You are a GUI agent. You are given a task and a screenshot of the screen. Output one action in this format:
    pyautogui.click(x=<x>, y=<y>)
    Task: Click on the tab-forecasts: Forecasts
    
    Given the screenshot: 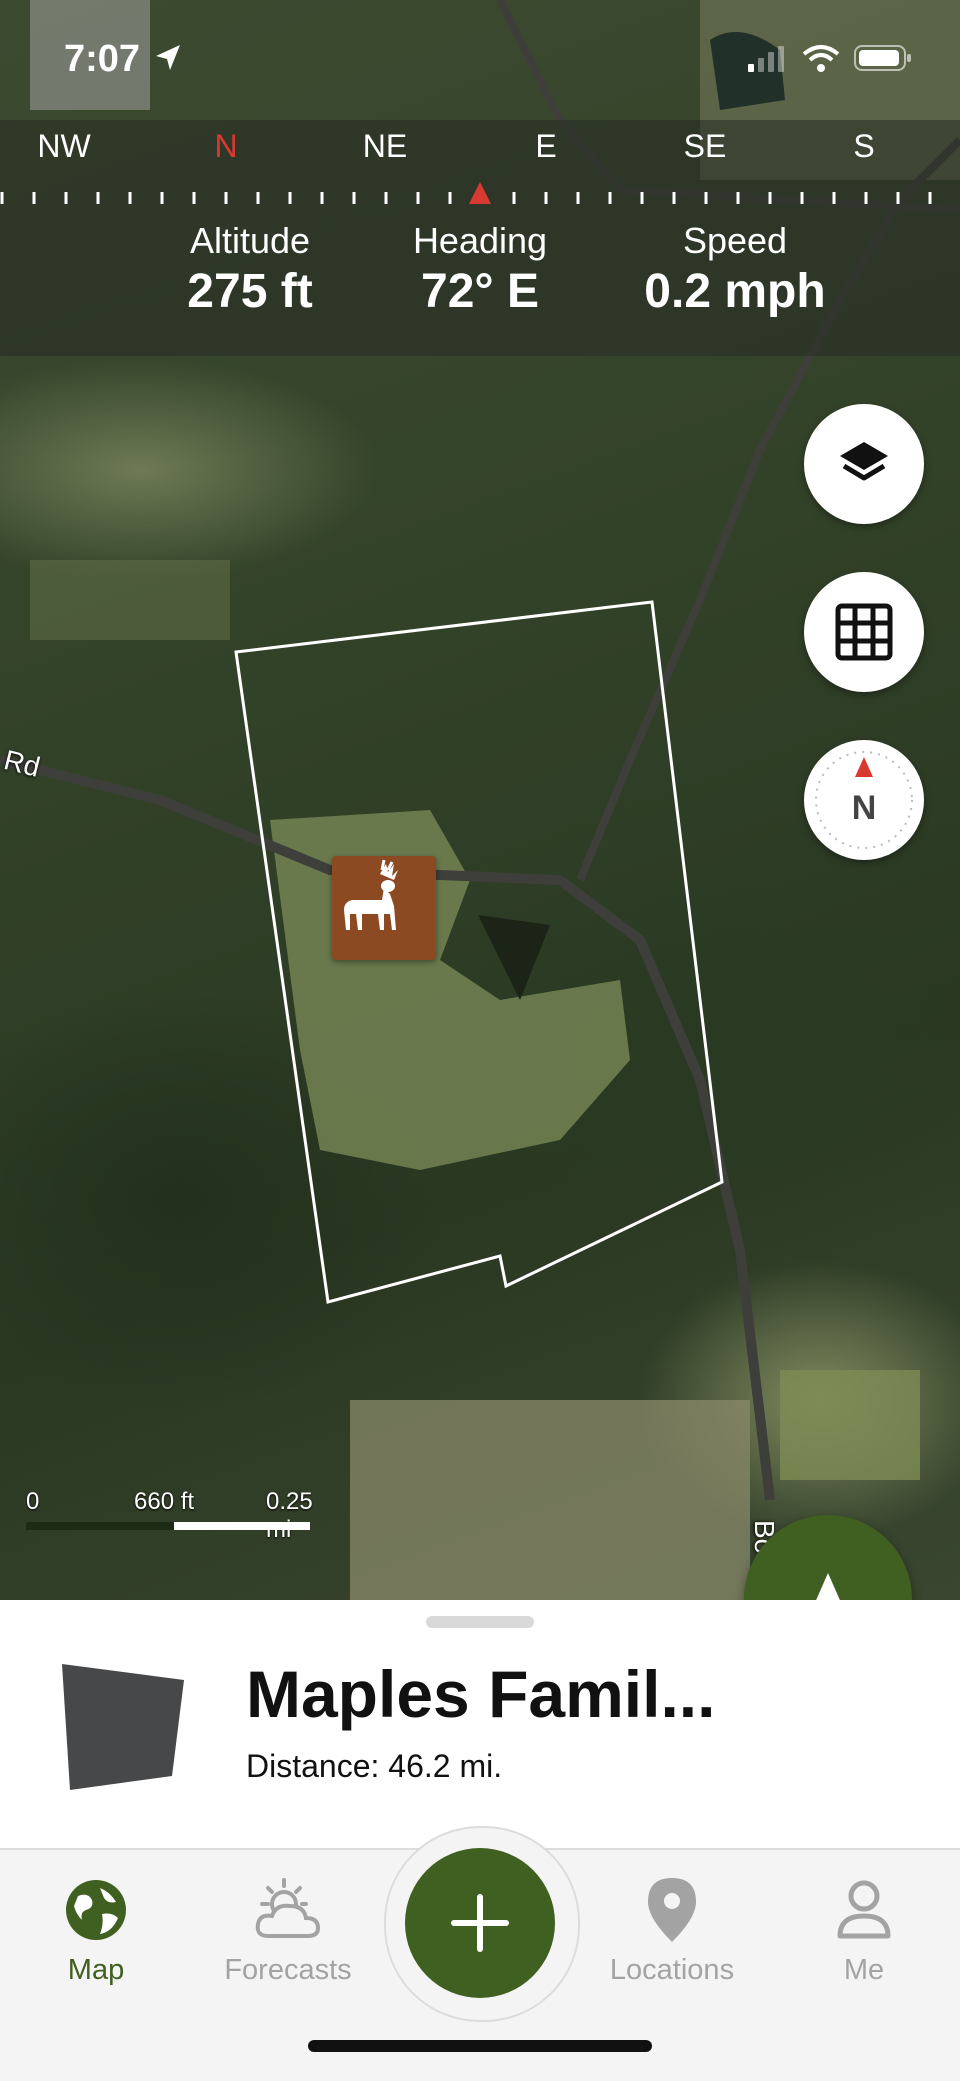 What is the action you would take?
    pyautogui.click(x=288, y=1930)
    